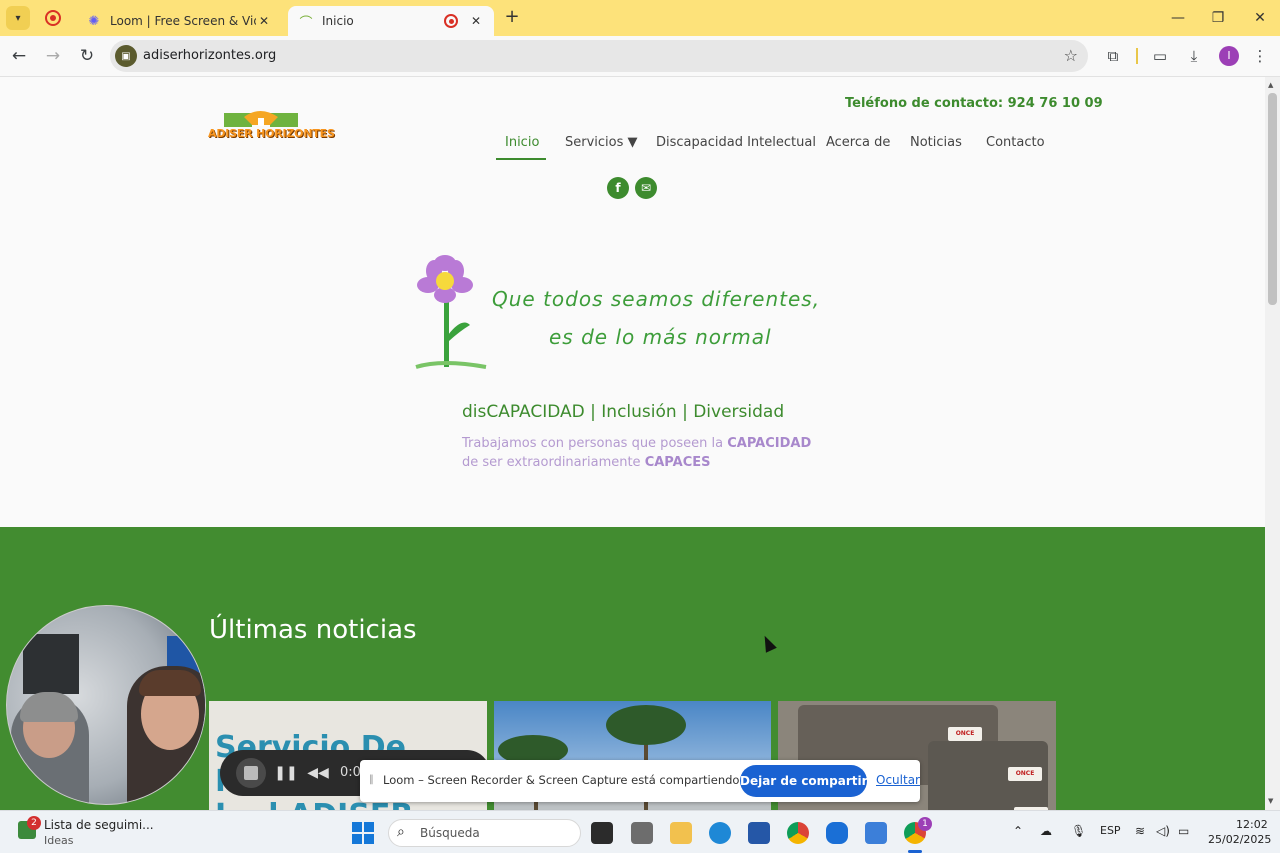  I want to click on site-info-icon: ▣, so click(126, 56).